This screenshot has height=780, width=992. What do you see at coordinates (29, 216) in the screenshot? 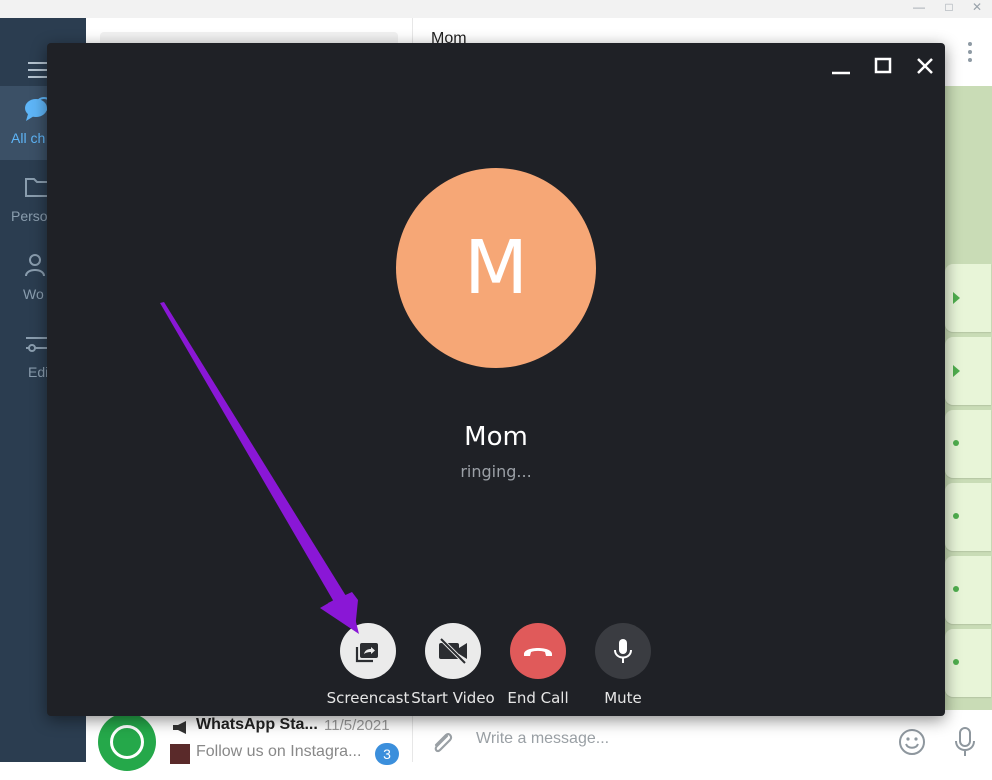
I see `folder-label: Perso` at bounding box center [29, 216].